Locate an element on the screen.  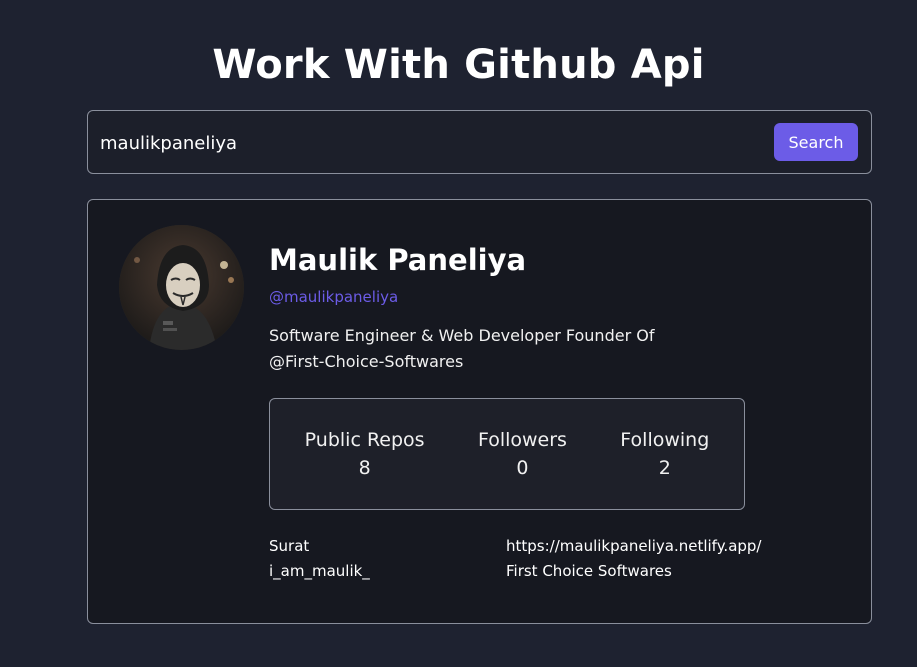
user-name: Maulik Paneliya is located at coordinates (398, 260).